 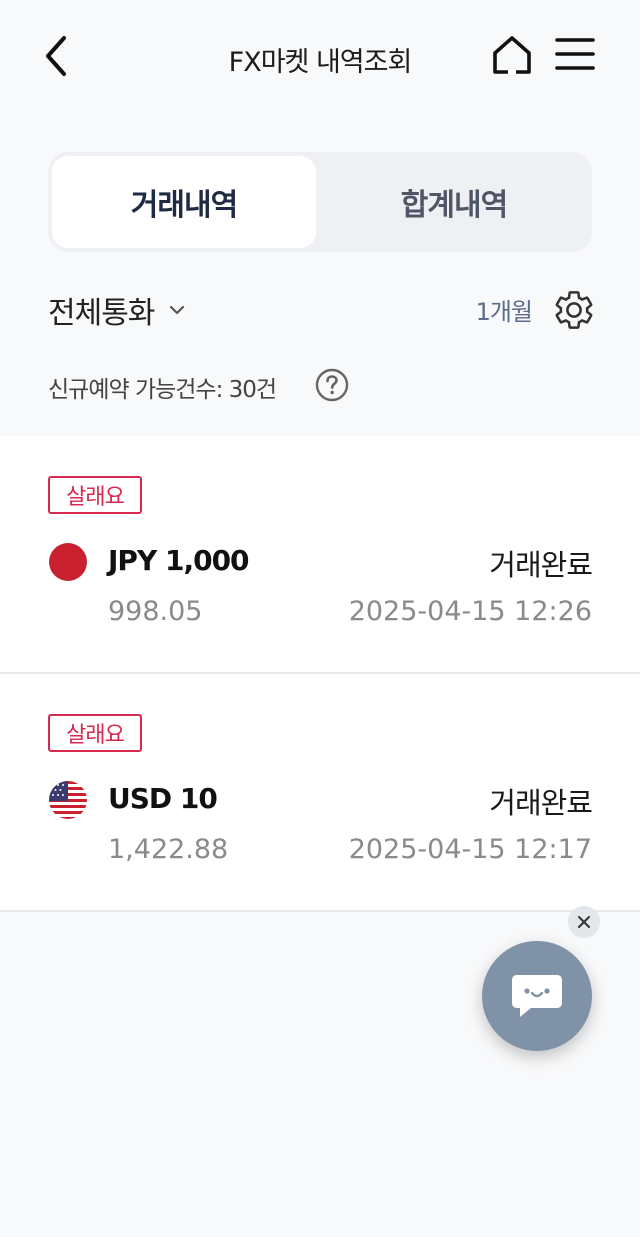 I want to click on question-circle-icon, so click(x=332, y=385).